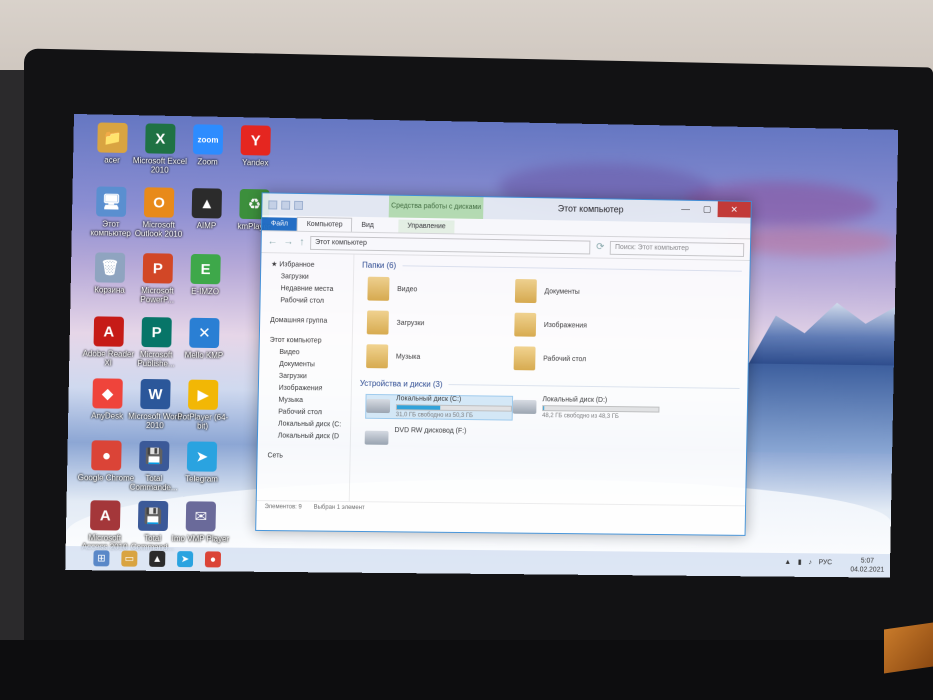  What do you see at coordinates (800, 562) in the screenshot?
I see `network-icon: ▮` at bounding box center [800, 562].